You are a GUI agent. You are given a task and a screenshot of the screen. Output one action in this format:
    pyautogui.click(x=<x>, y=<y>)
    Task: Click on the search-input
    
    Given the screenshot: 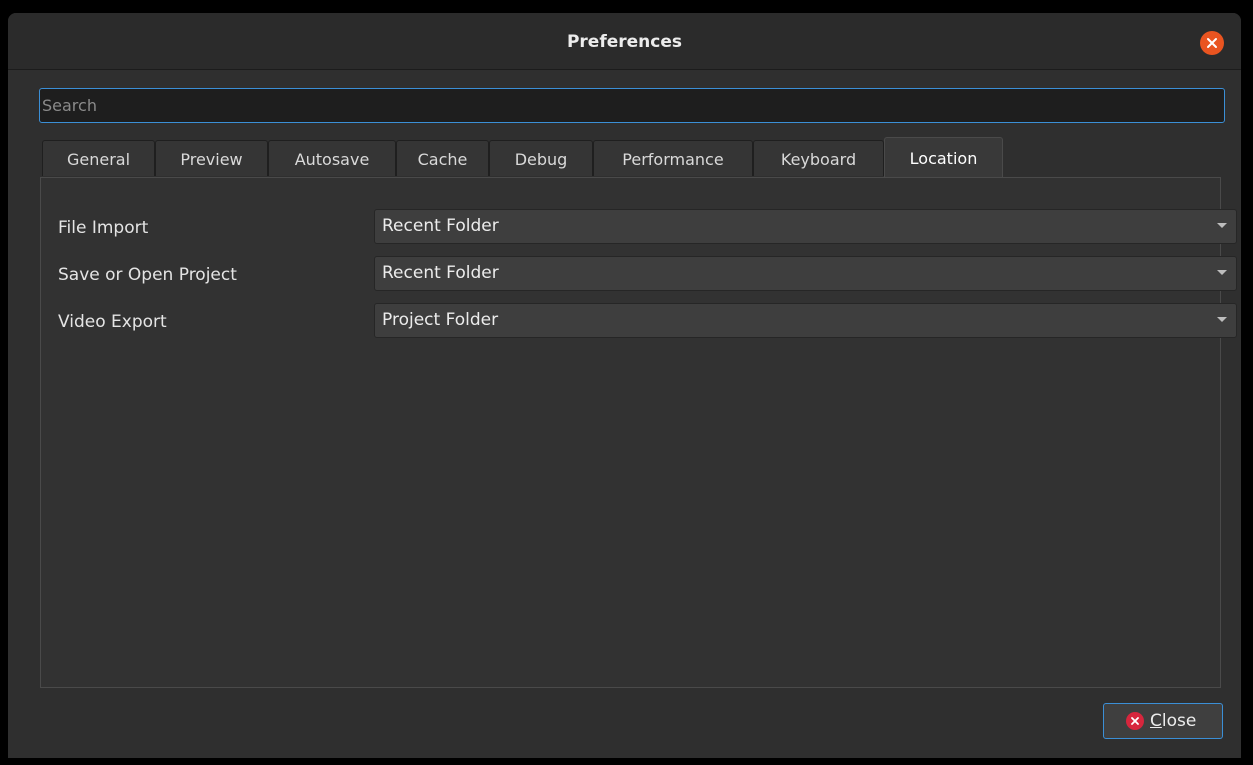 What is the action you would take?
    pyautogui.click(x=632, y=105)
    